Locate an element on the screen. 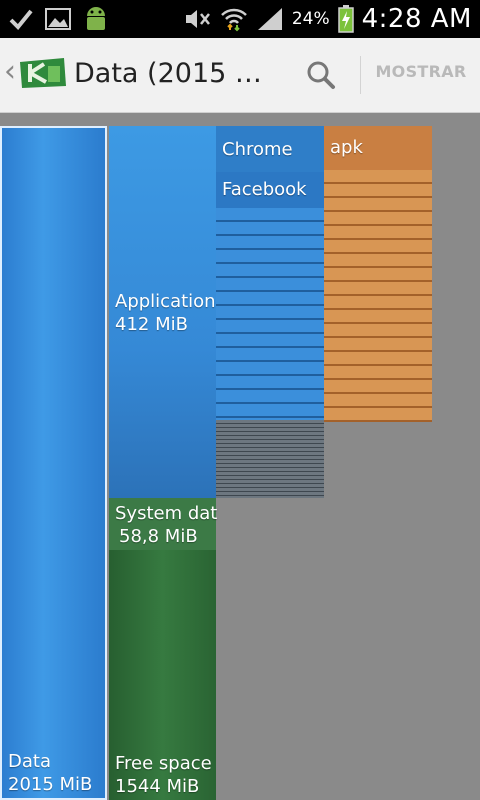 The image size is (480, 800). signal-icon is located at coordinates (269, 19).